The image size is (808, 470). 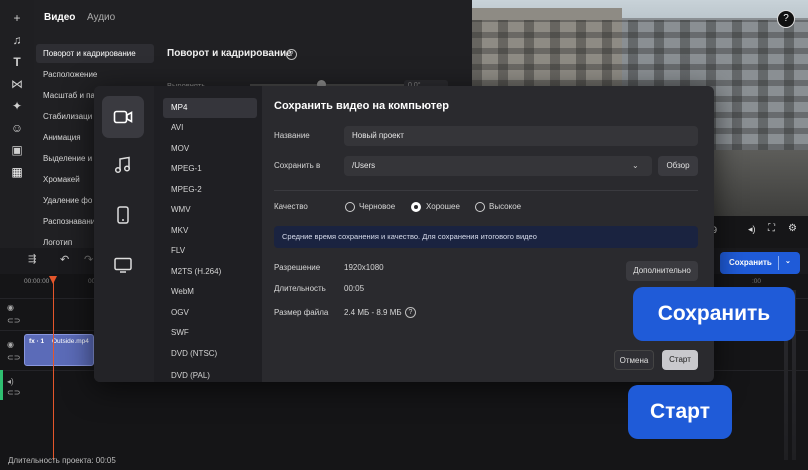 What do you see at coordinates (301, 312) in the screenshot?
I see `filesize-label: Размер файла` at bounding box center [301, 312].